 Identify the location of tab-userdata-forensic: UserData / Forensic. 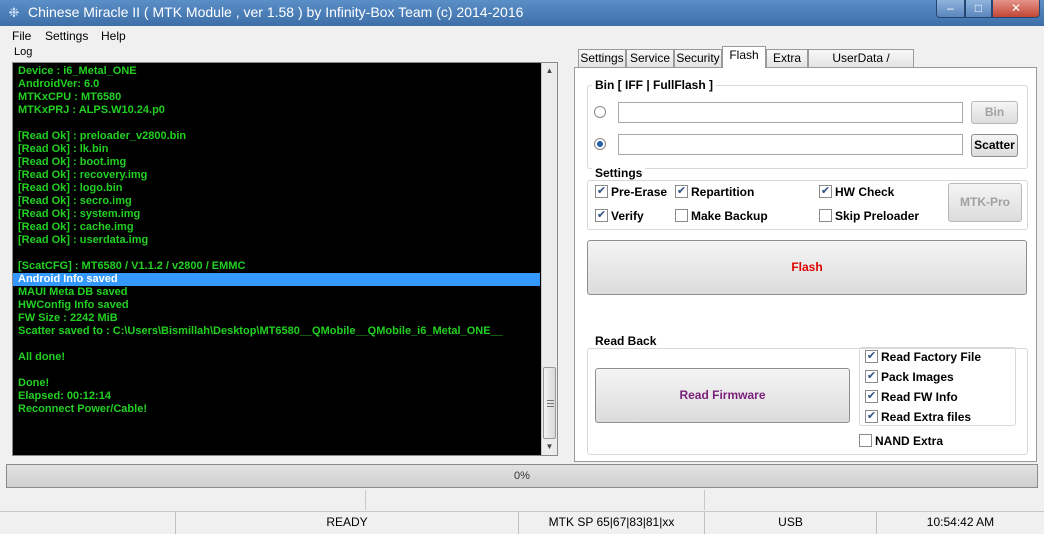
(861, 65).